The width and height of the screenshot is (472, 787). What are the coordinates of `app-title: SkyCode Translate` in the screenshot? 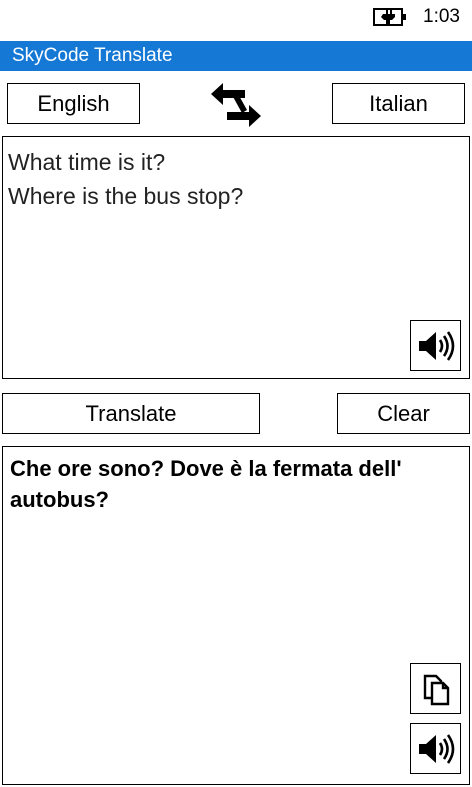 It's located at (92, 55).